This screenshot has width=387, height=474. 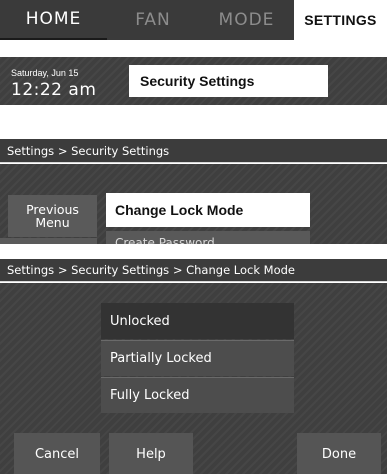 What do you see at coordinates (197, 321) in the screenshot?
I see `option-unlocked: Unlocked` at bounding box center [197, 321].